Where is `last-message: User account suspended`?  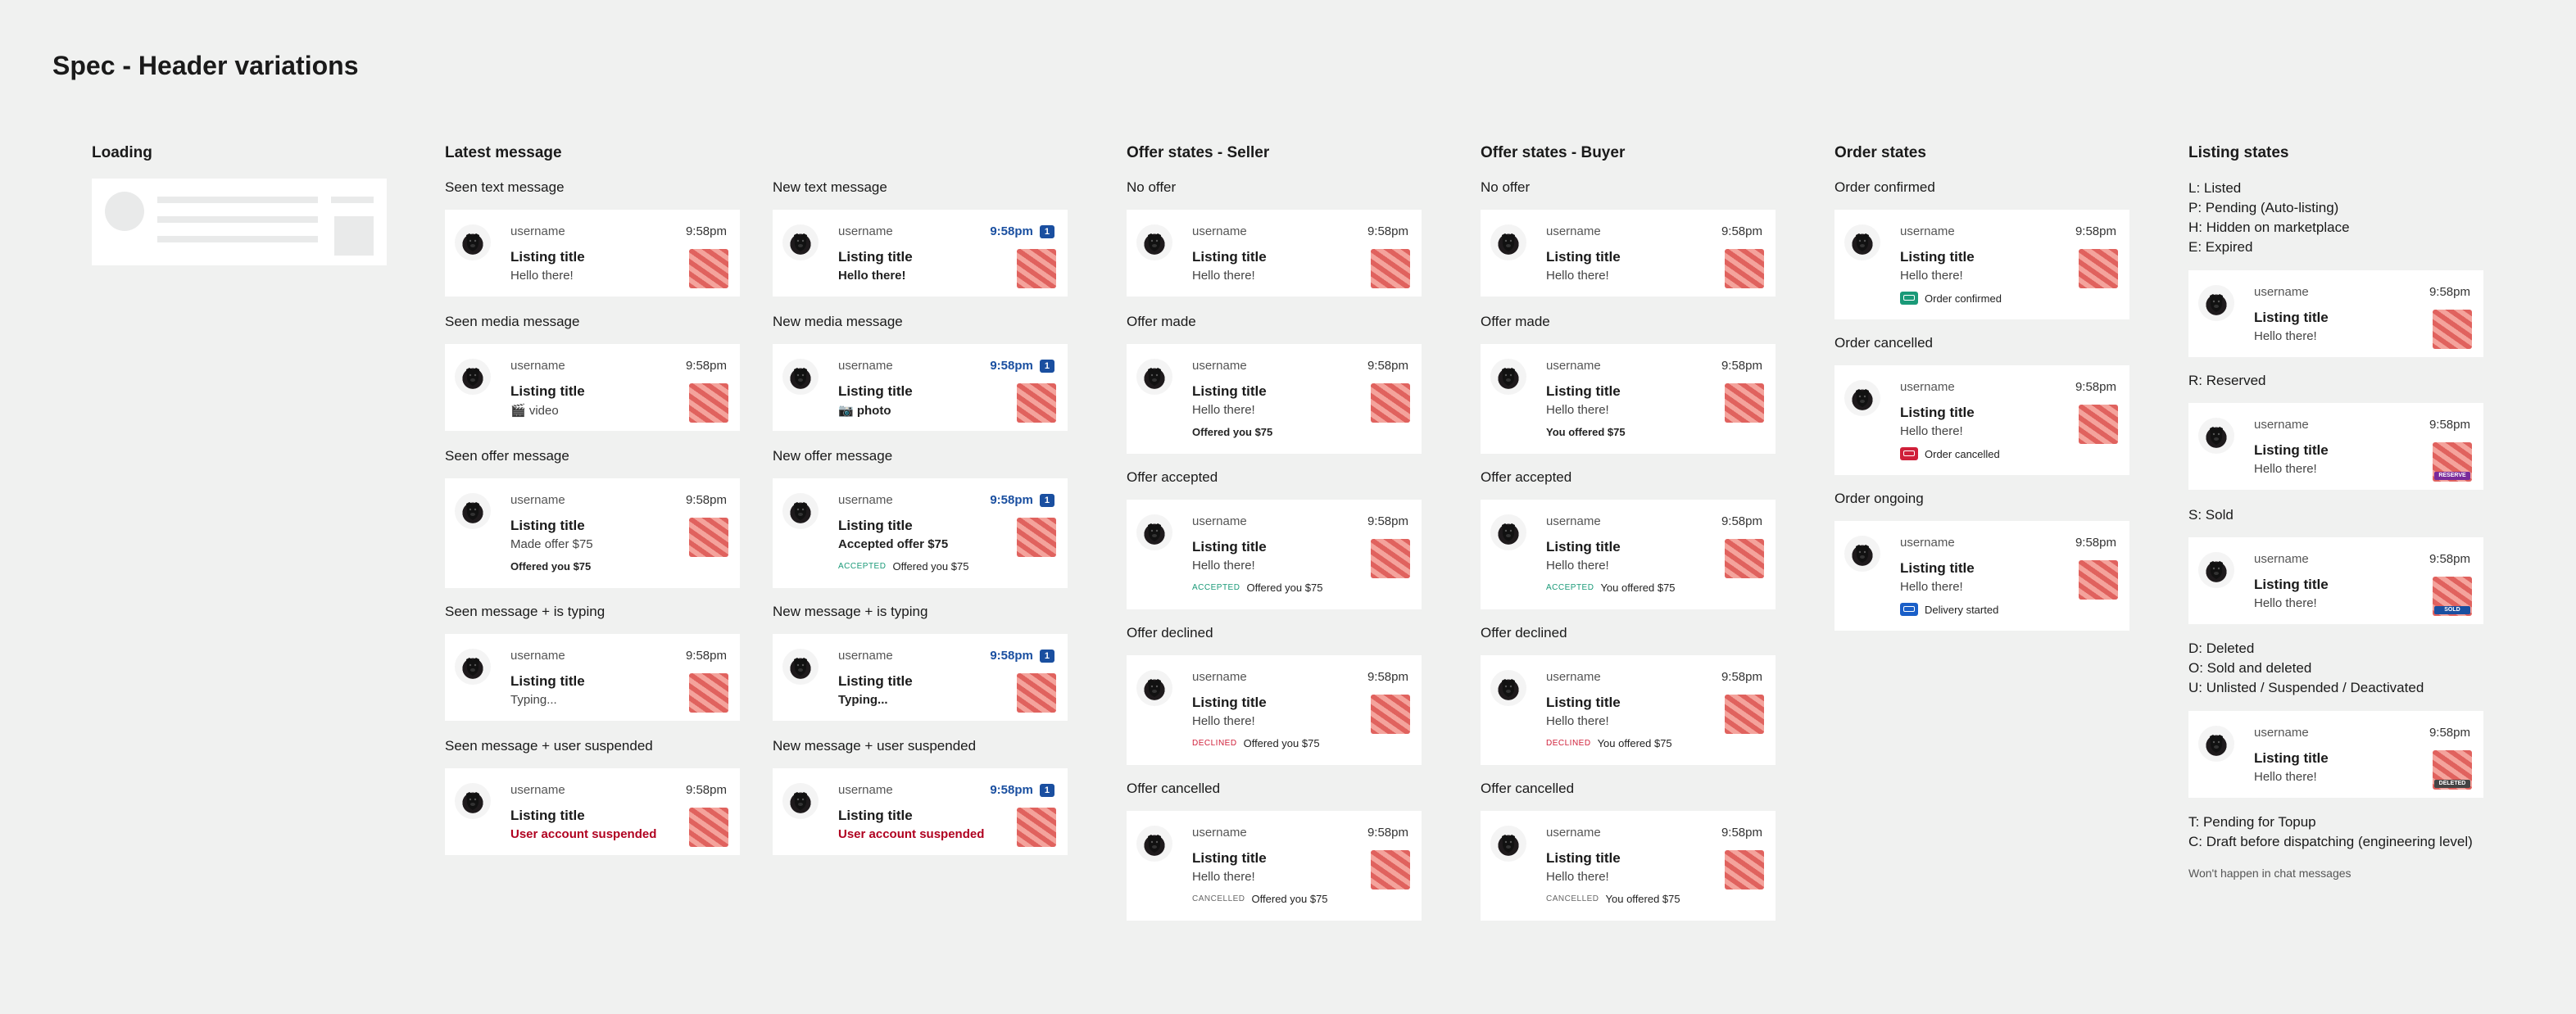
last-message: User account suspended is located at coordinates (911, 834).